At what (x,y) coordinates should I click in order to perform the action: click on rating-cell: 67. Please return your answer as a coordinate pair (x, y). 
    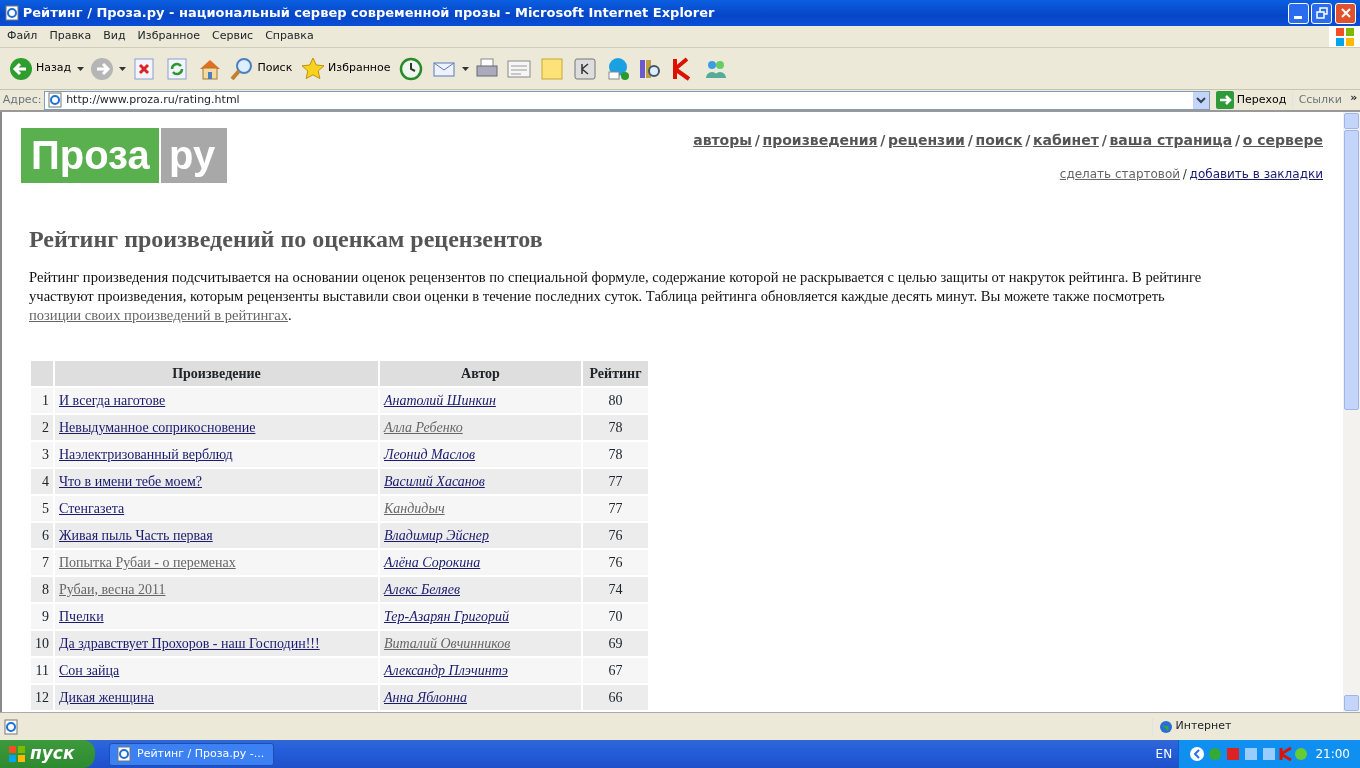
    Looking at the image, I should click on (615, 670).